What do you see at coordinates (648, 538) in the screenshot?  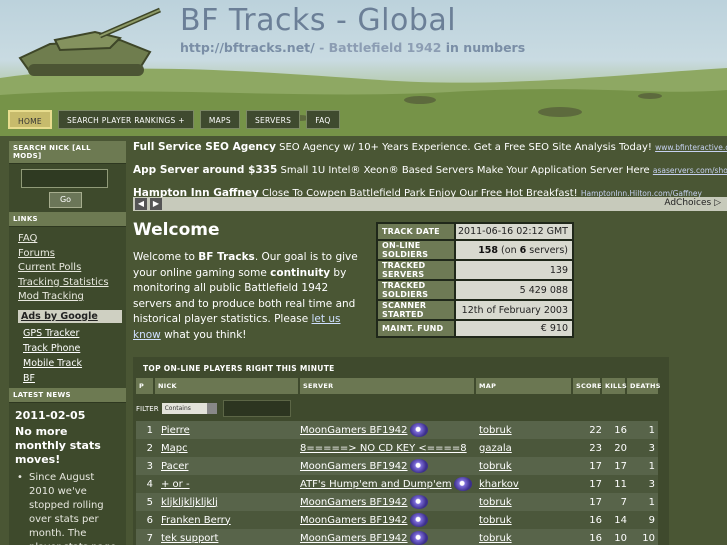 I see `player-deaths: 10` at bounding box center [648, 538].